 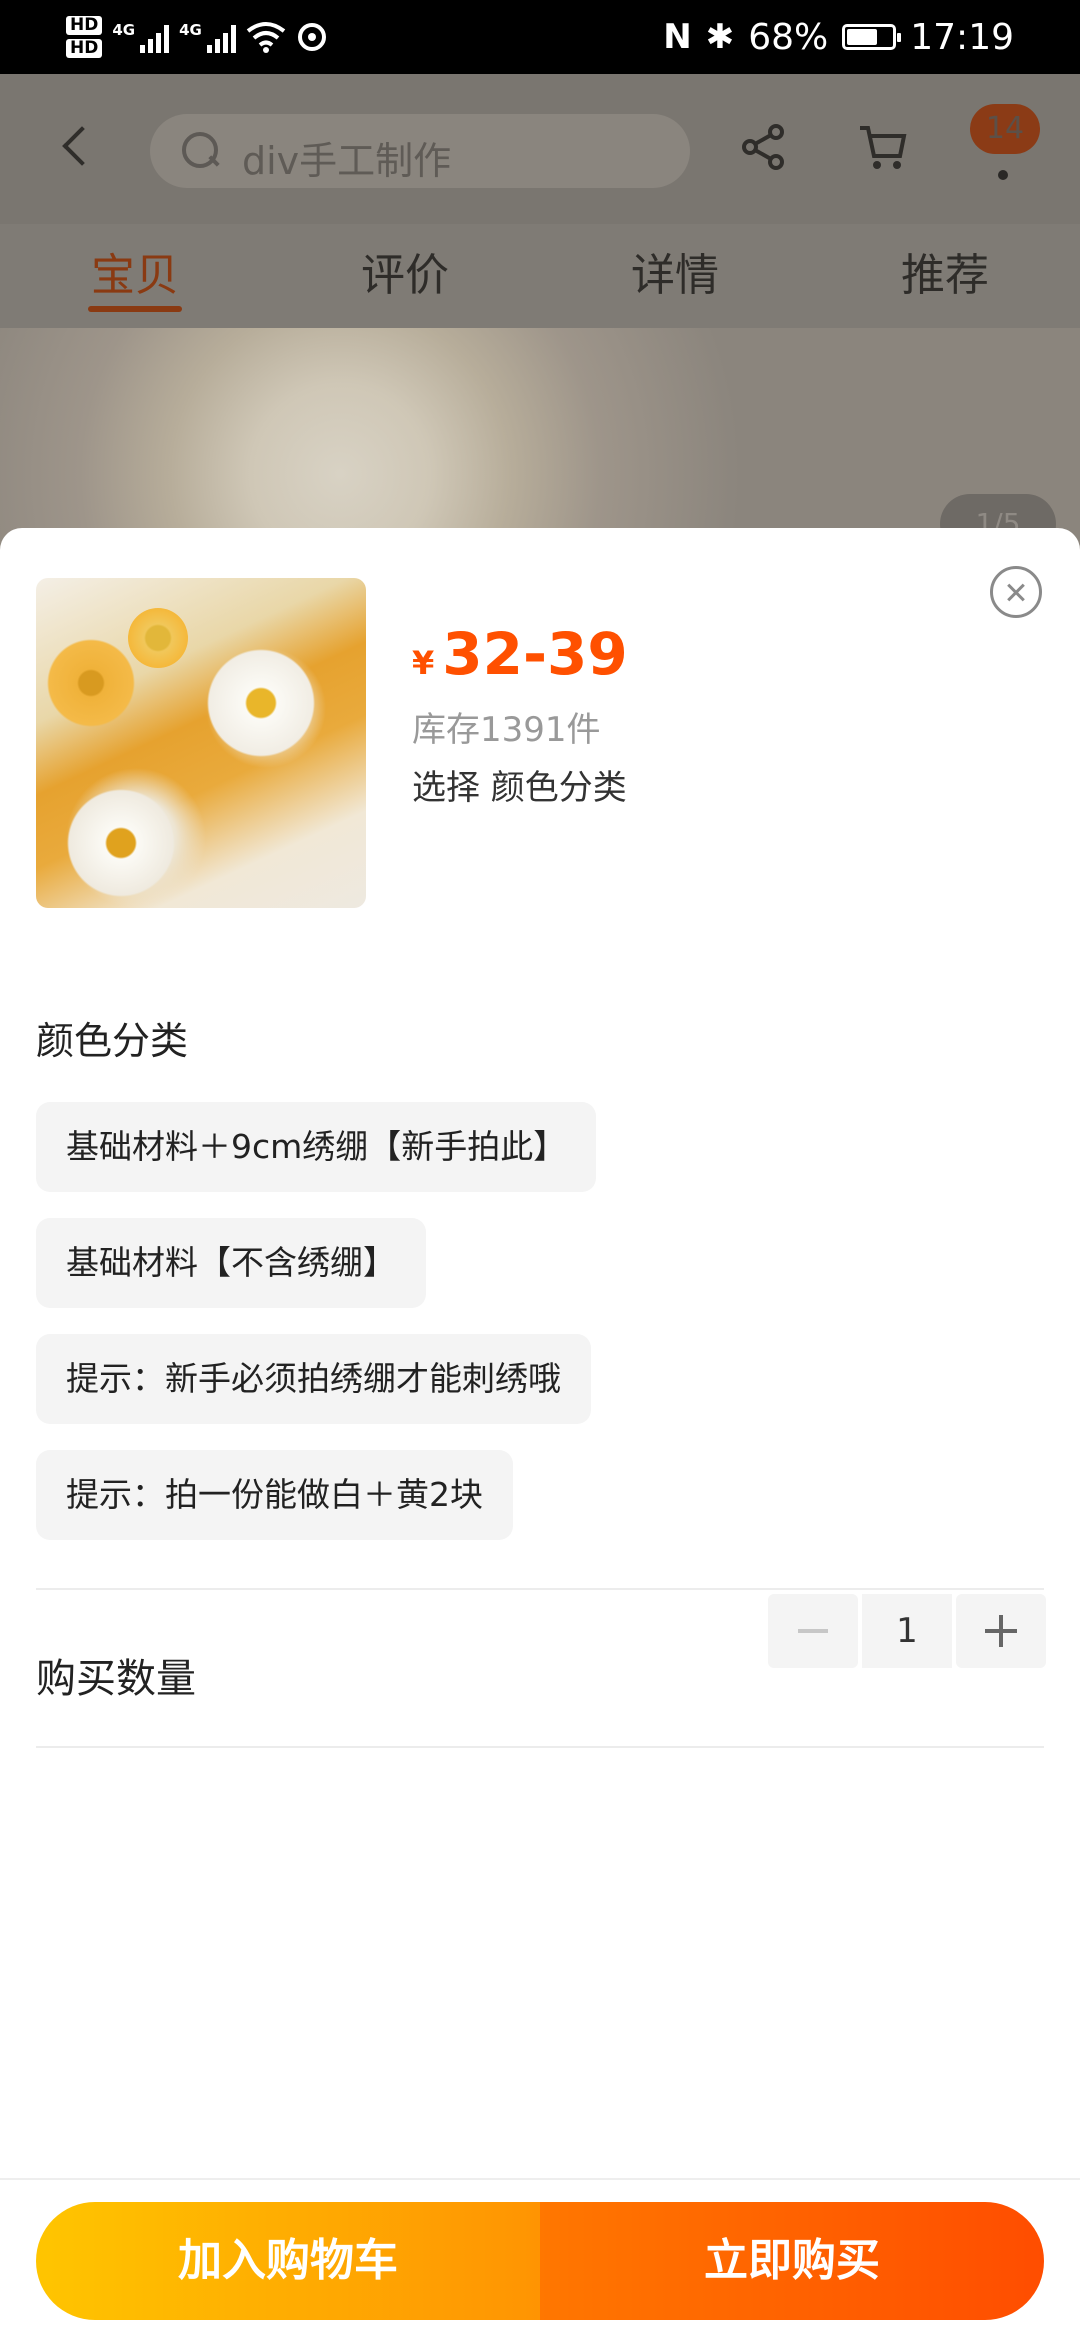 I want to click on tab-reviews: 评价, so click(x=405, y=275).